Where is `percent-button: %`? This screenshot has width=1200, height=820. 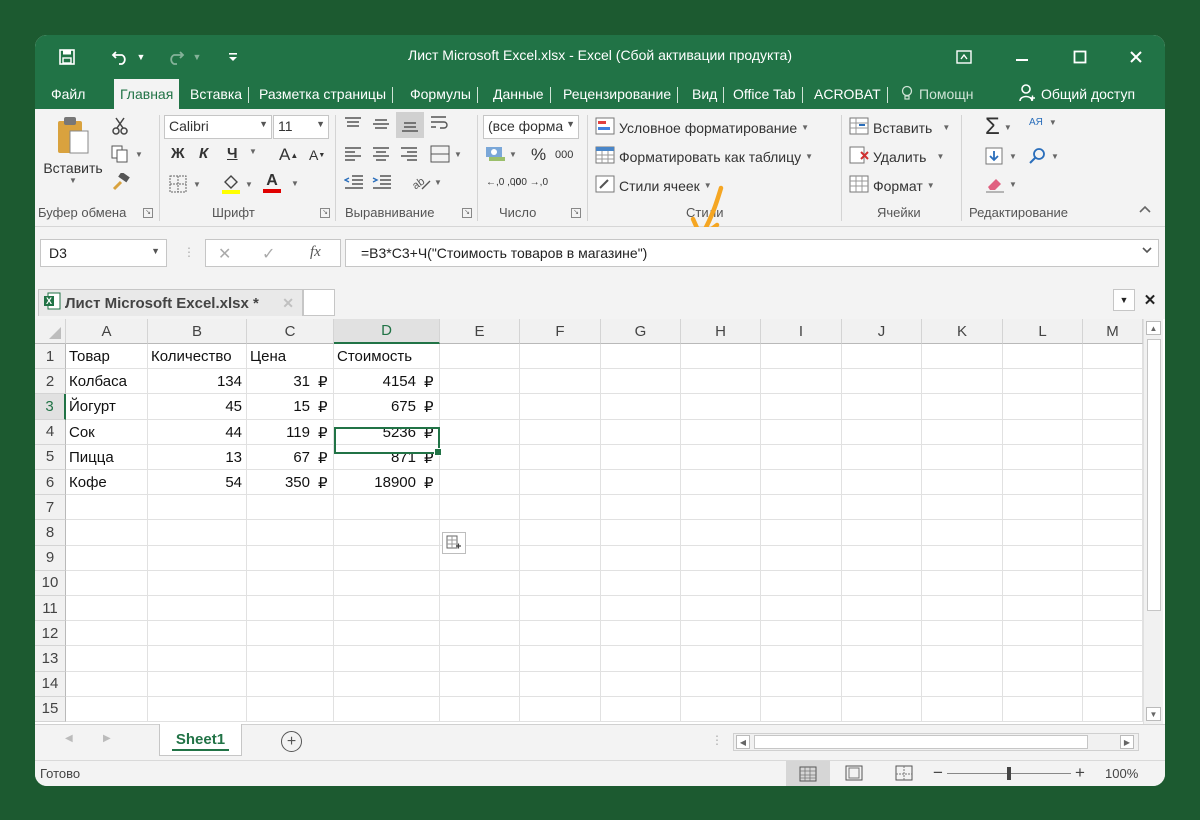
percent-button: % is located at coordinates (538, 155).